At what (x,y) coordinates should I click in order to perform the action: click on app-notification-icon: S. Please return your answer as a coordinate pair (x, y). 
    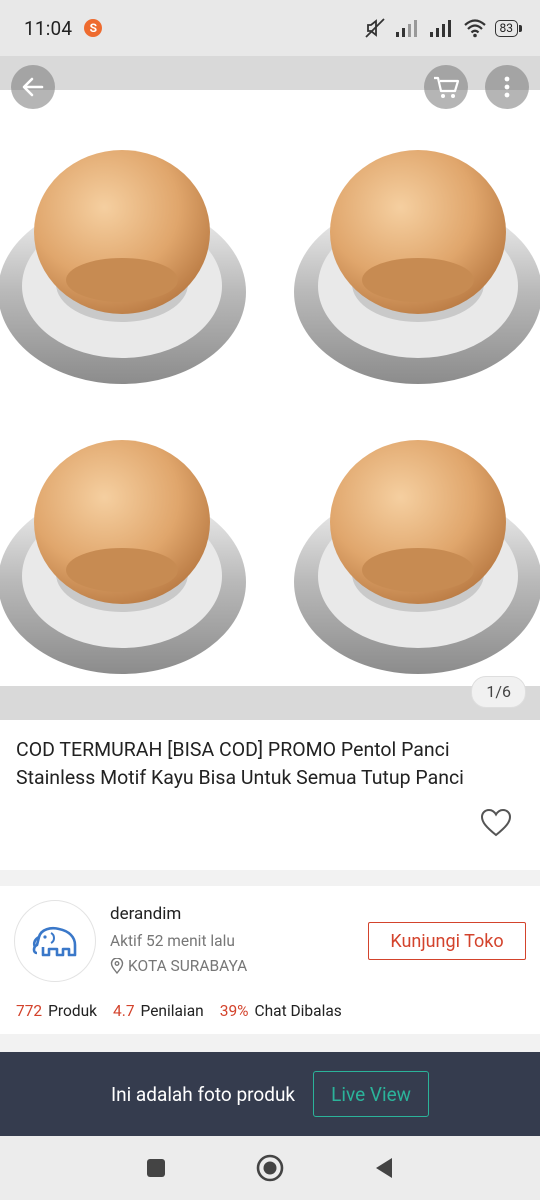
    Looking at the image, I should click on (93, 28).